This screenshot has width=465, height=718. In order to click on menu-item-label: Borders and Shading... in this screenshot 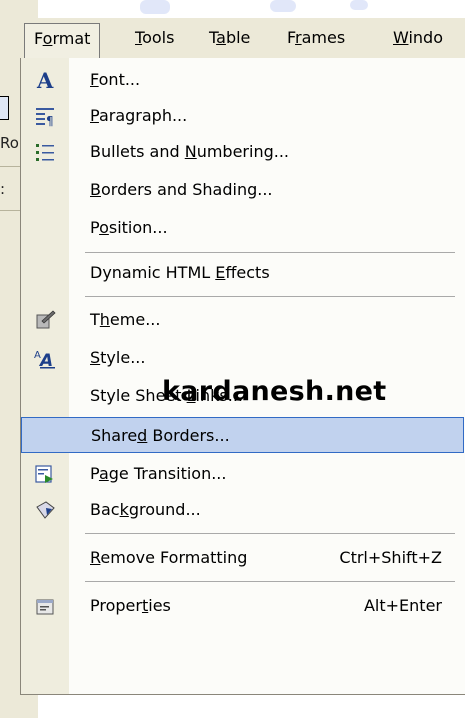, I will do `click(181, 189)`.